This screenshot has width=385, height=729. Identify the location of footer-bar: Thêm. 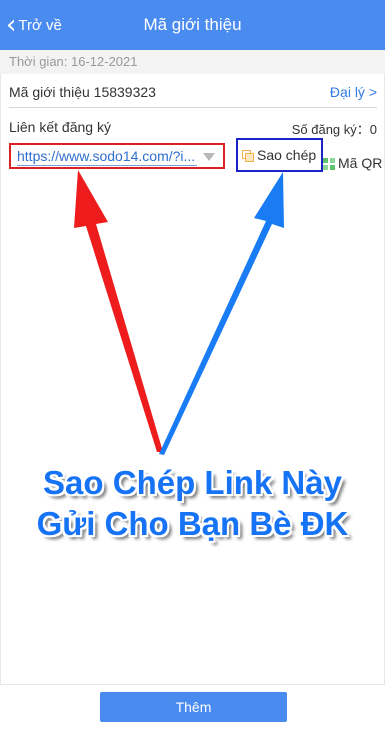
(192, 706).